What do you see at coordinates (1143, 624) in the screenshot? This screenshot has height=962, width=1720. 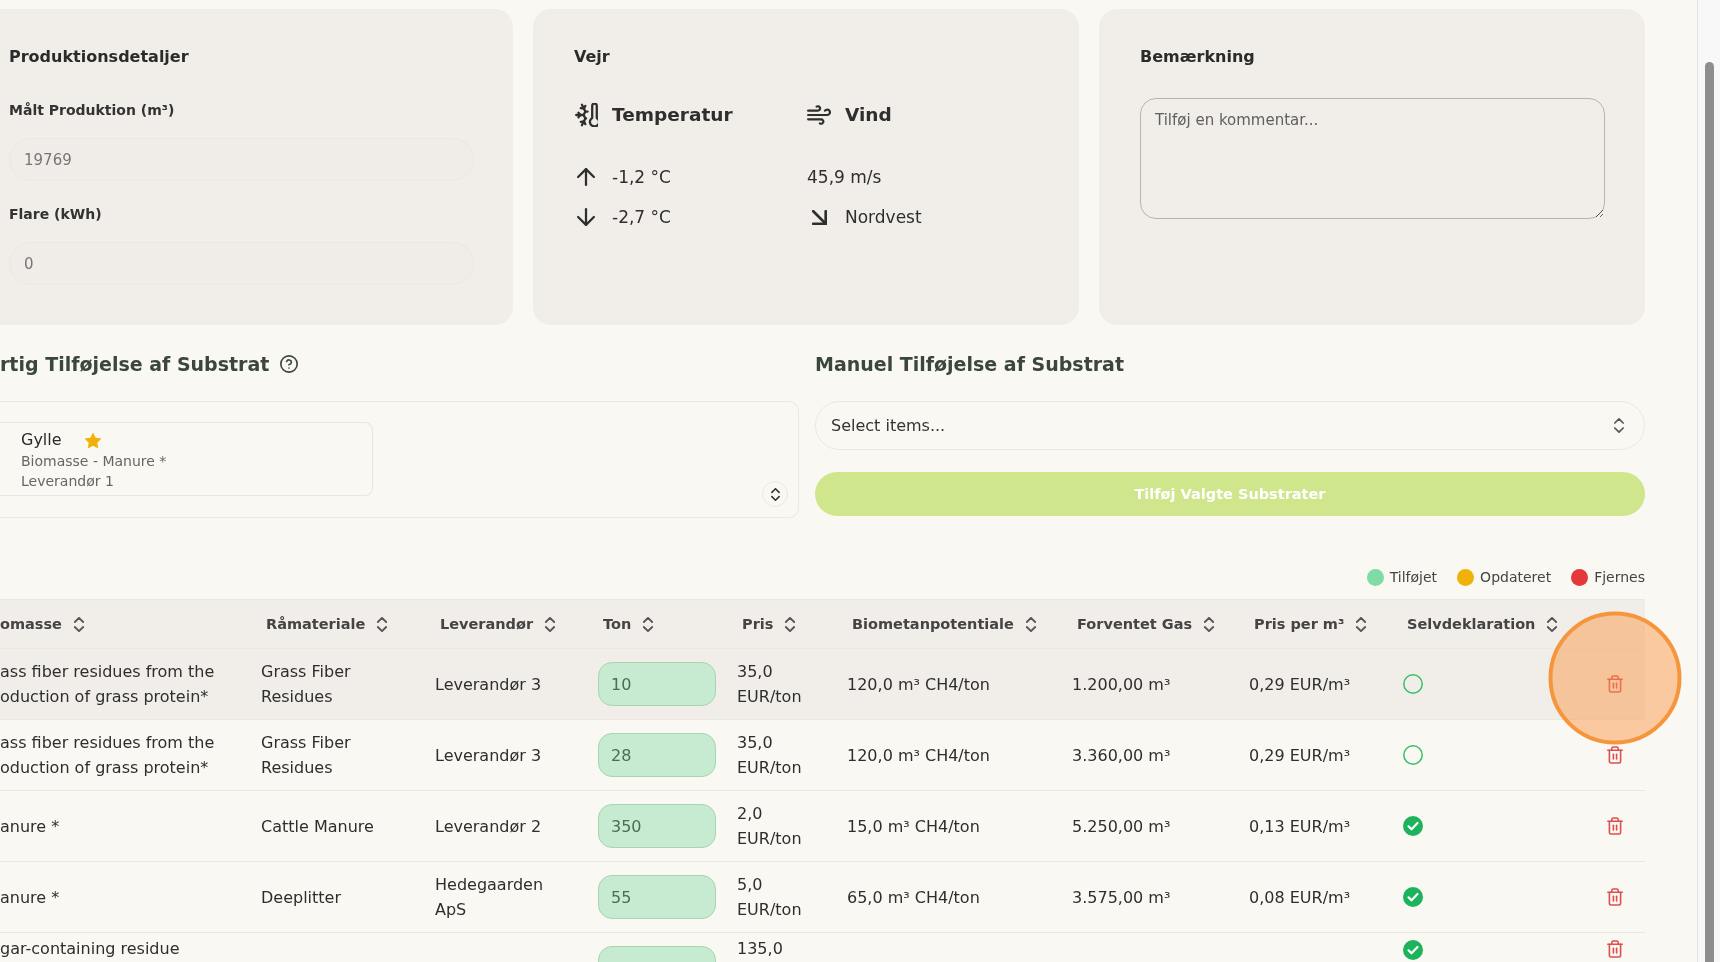 I see `column-header: Forventet Gas` at bounding box center [1143, 624].